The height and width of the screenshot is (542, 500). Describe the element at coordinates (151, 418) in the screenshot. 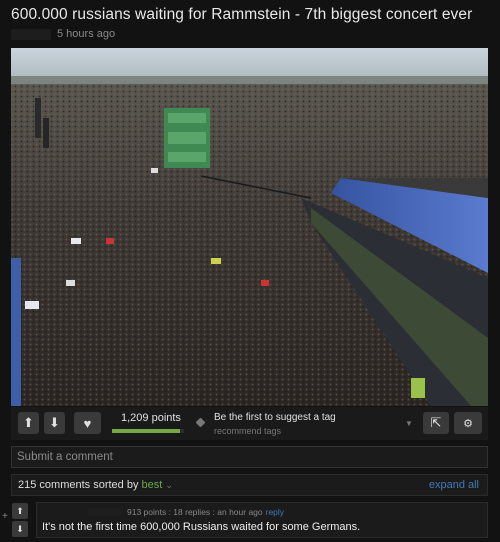

I see `points-count: 1,209 points` at that location.